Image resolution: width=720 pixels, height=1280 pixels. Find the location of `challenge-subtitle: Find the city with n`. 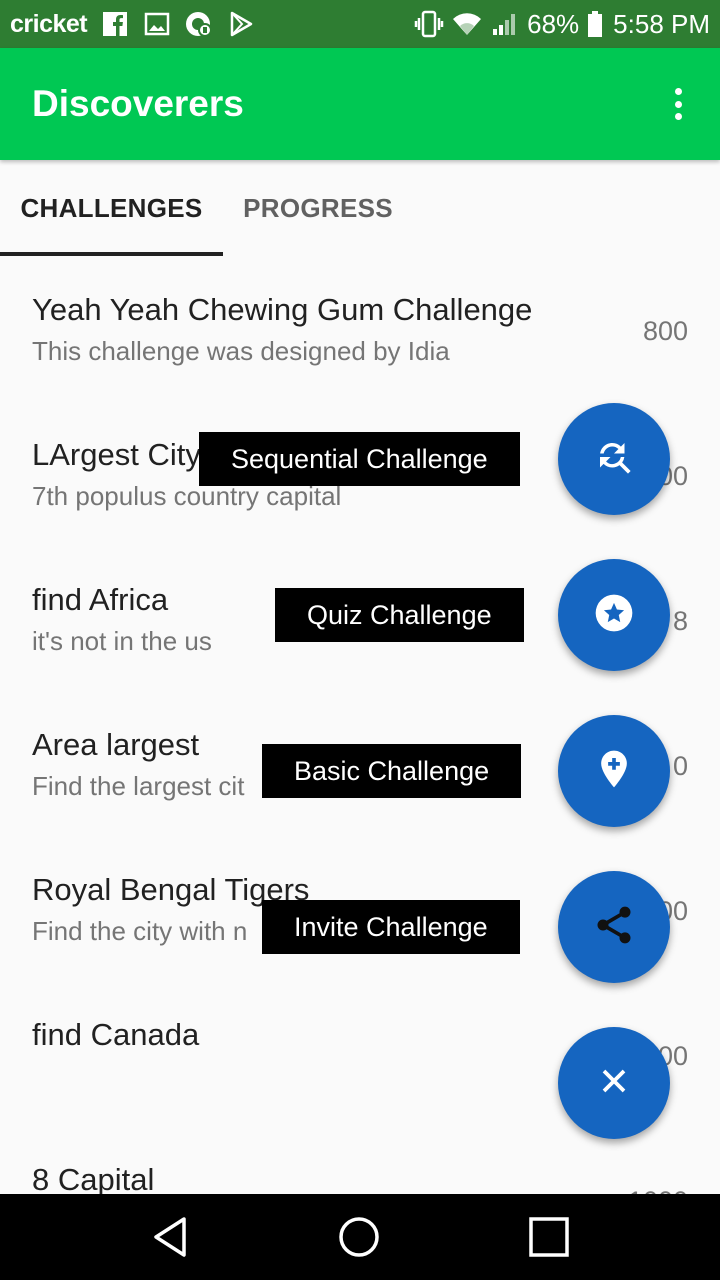

challenge-subtitle: Find the city with n is located at coordinates (140, 931).